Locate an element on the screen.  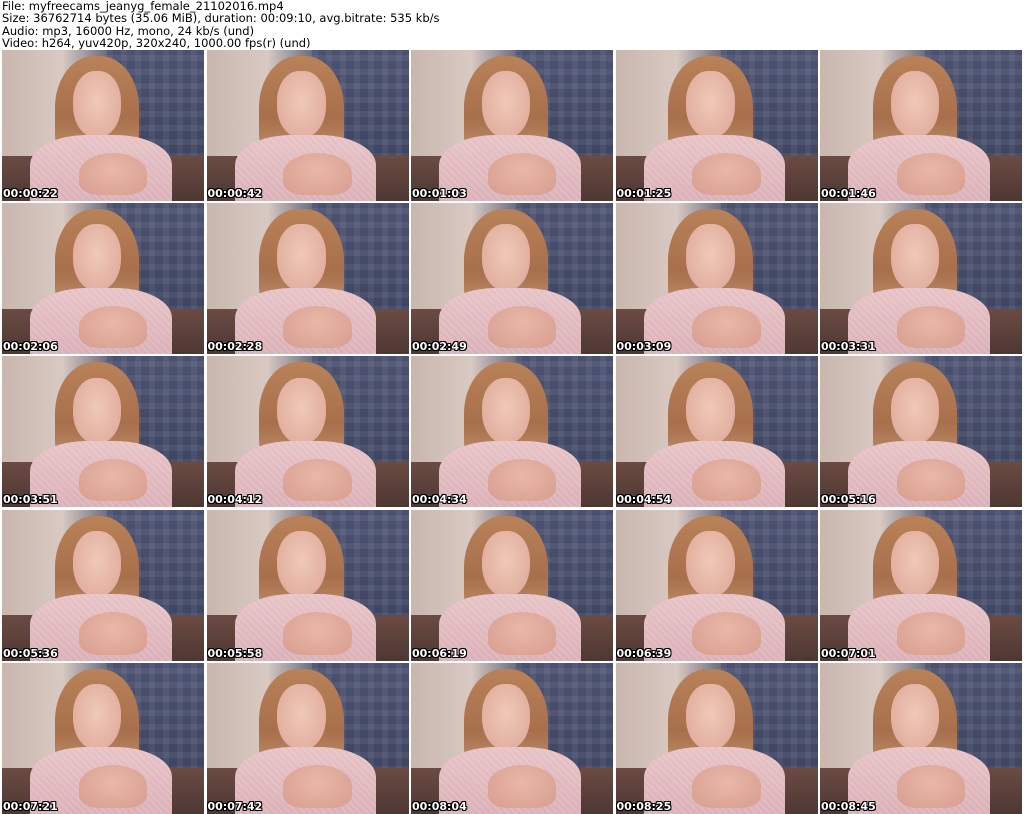
thumbnail-timestamp: 00:02:06 is located at coordinates (30, 347).